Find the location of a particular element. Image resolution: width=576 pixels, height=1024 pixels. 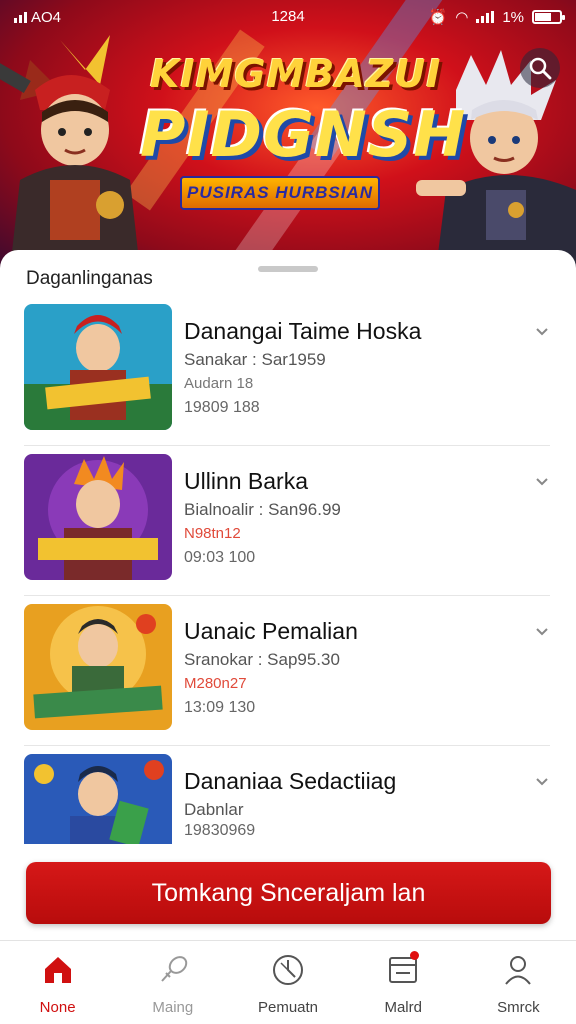

nav-item-rocket: Maing is located at coordinates (172, 982).